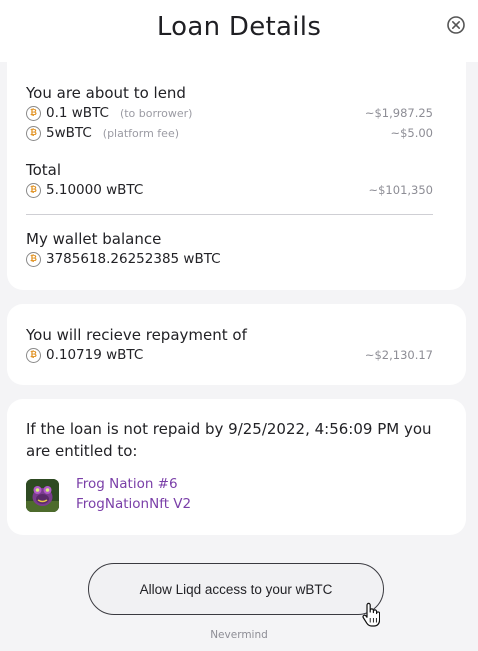 This screenshot has height=651, width=478. I want to click on nft-thumbnail, so click(42, 495).